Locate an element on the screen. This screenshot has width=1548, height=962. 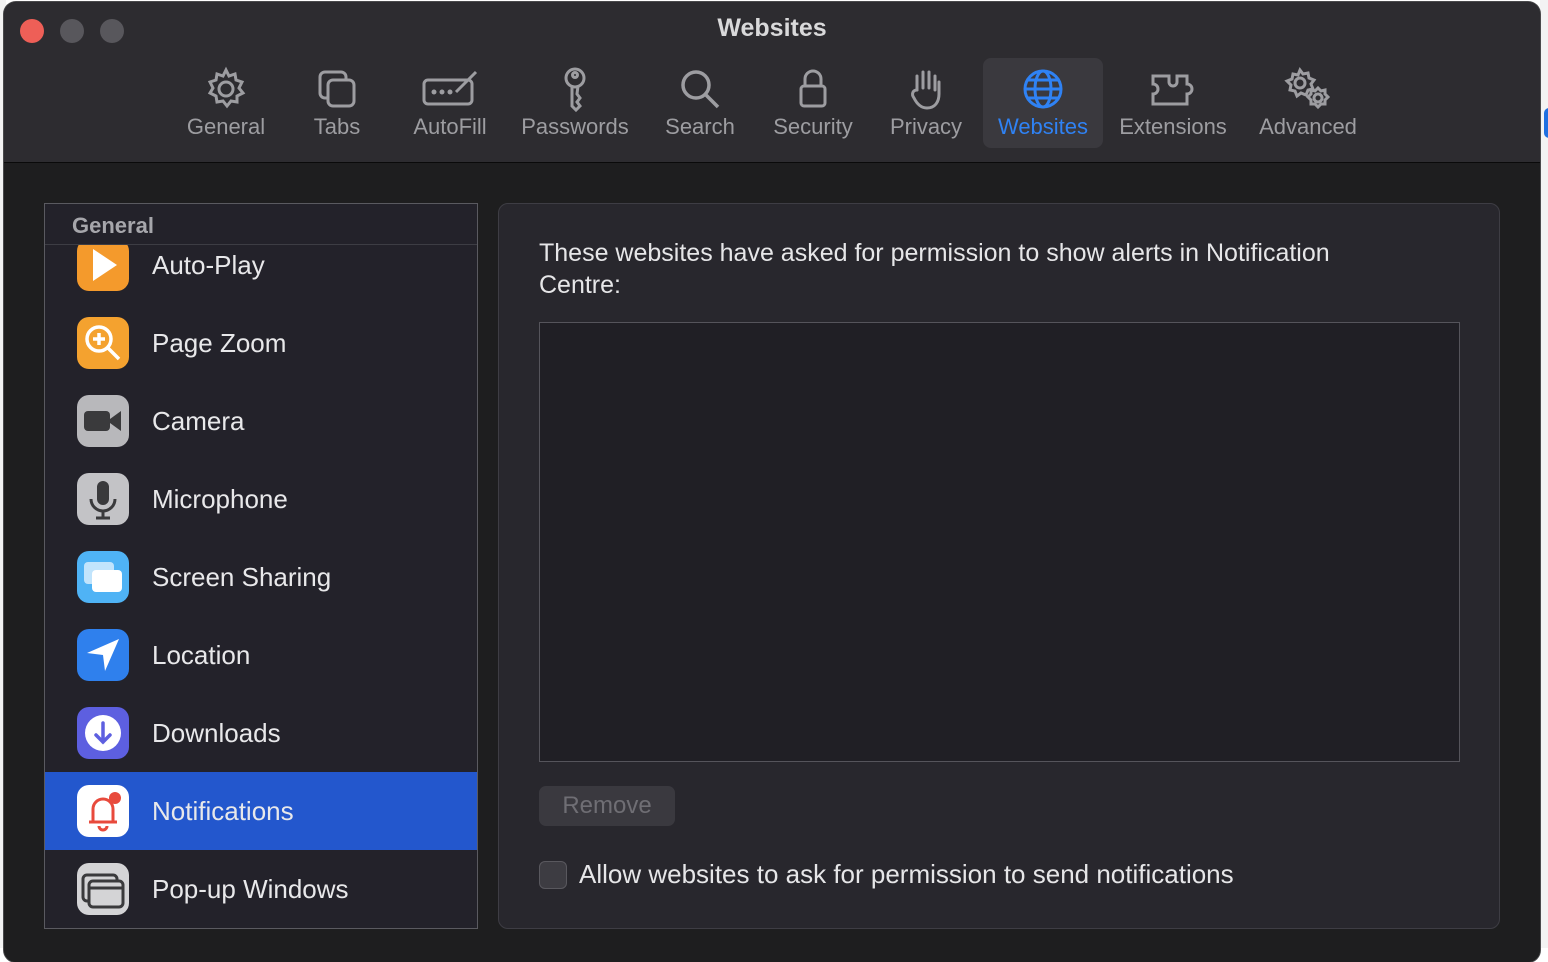
sidebar-item-popup-windows: Pop-up Windows is located at coordinates (261, 889).